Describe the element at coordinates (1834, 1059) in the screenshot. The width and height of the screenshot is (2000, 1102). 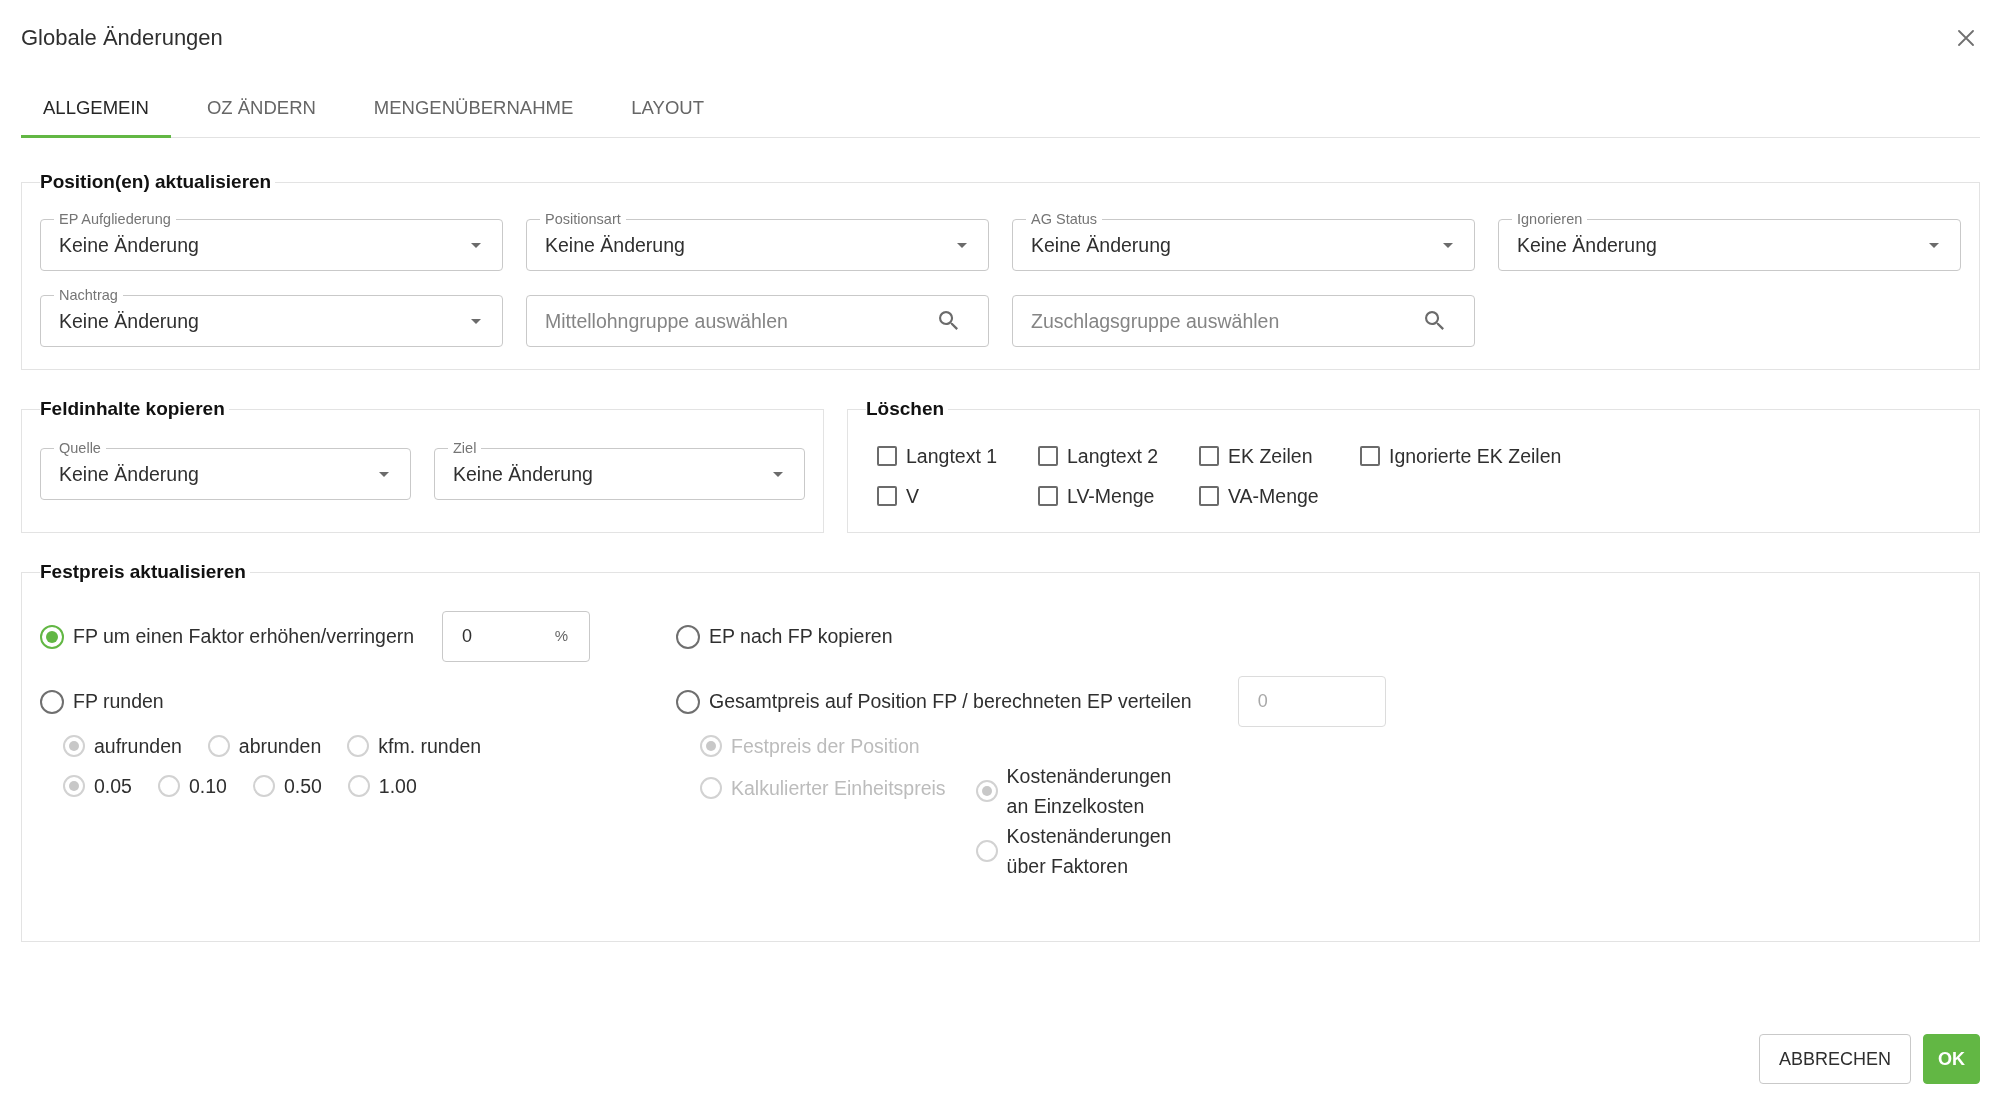
I see `cancel-button: ABBRECHEN` at that location.